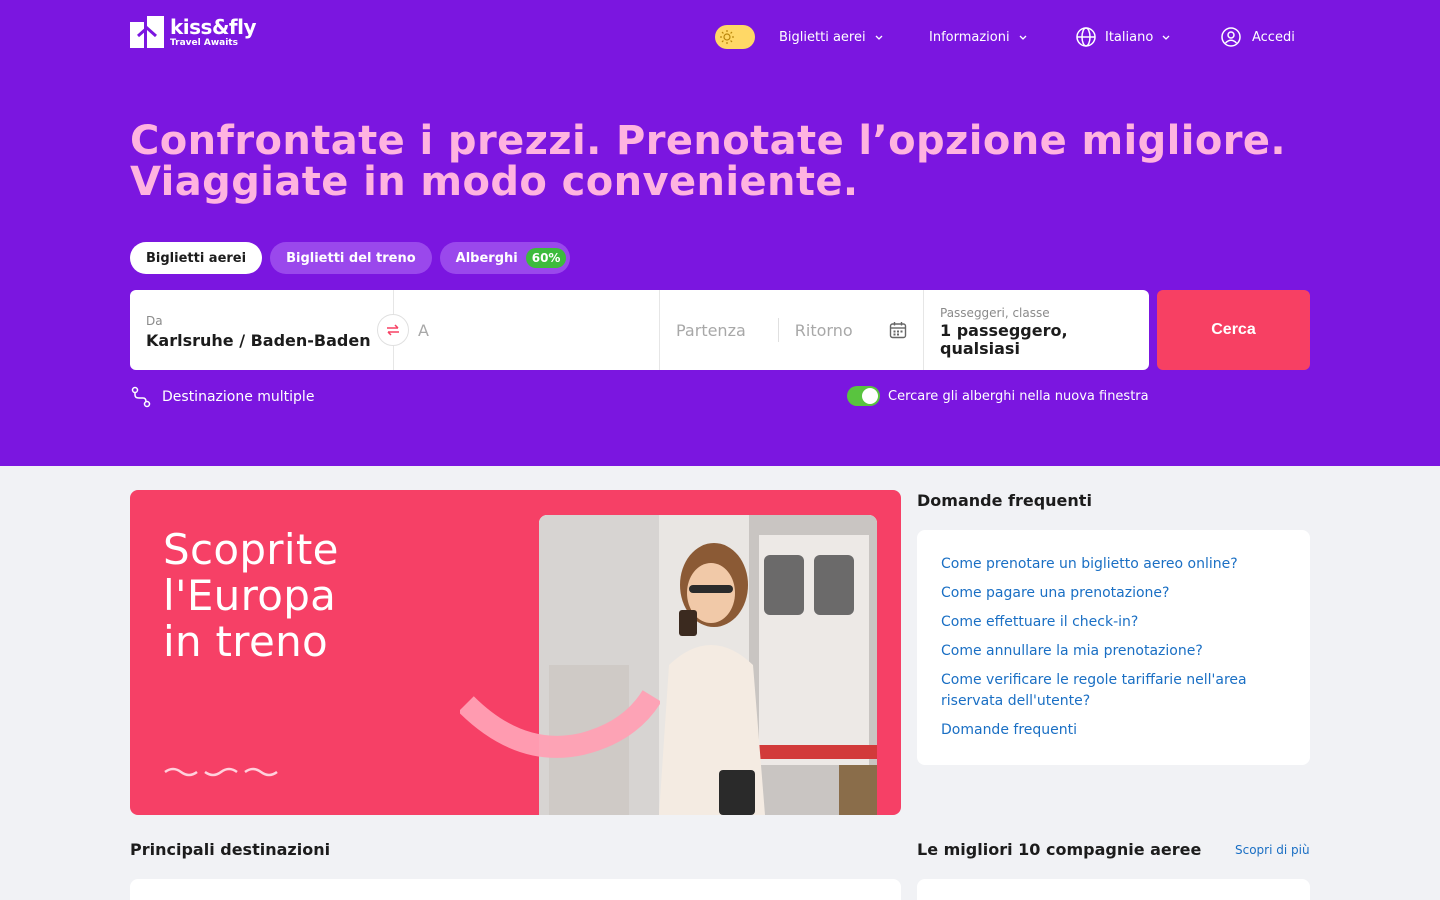  I want to click on airlines-more-link: Scopri di più, so click(1272, 850).